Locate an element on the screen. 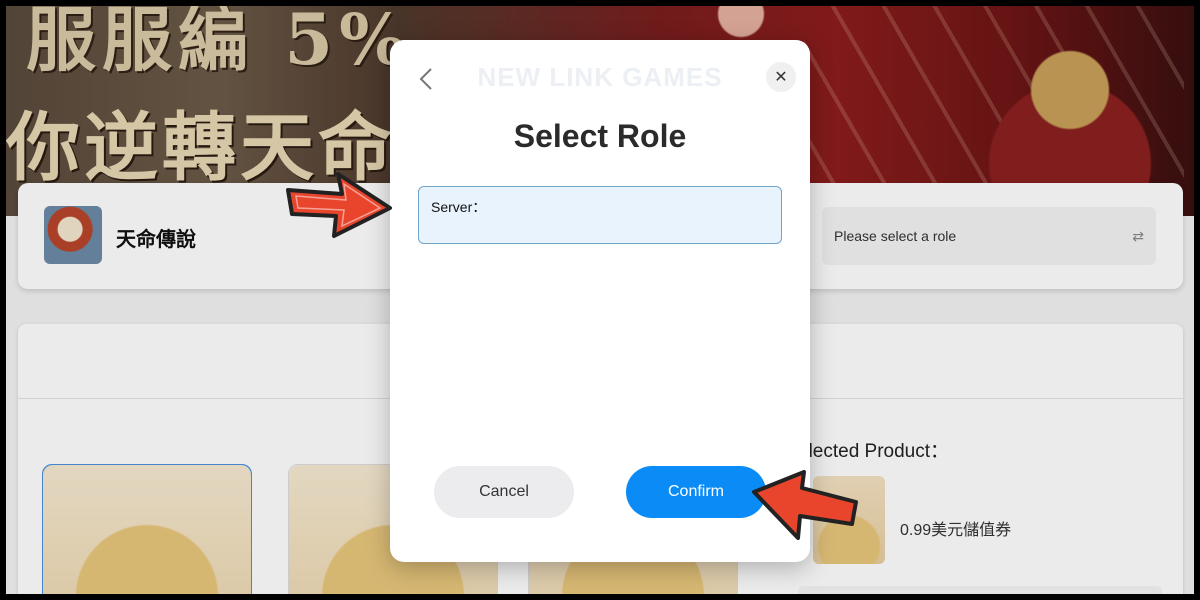 Image resolution: width=1200 pixels, height=600 pixels. dialog-title: Select Role is located at coordinates (600, 136).